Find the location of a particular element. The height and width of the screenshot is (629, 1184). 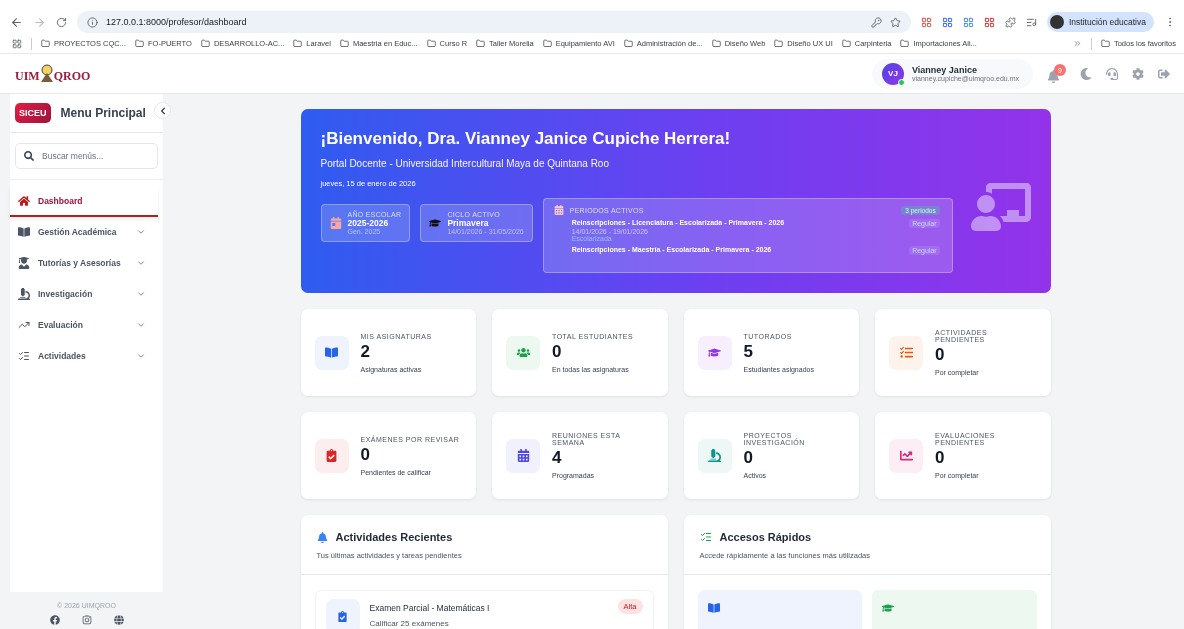

star-icon is located at coordinates (895, 22).